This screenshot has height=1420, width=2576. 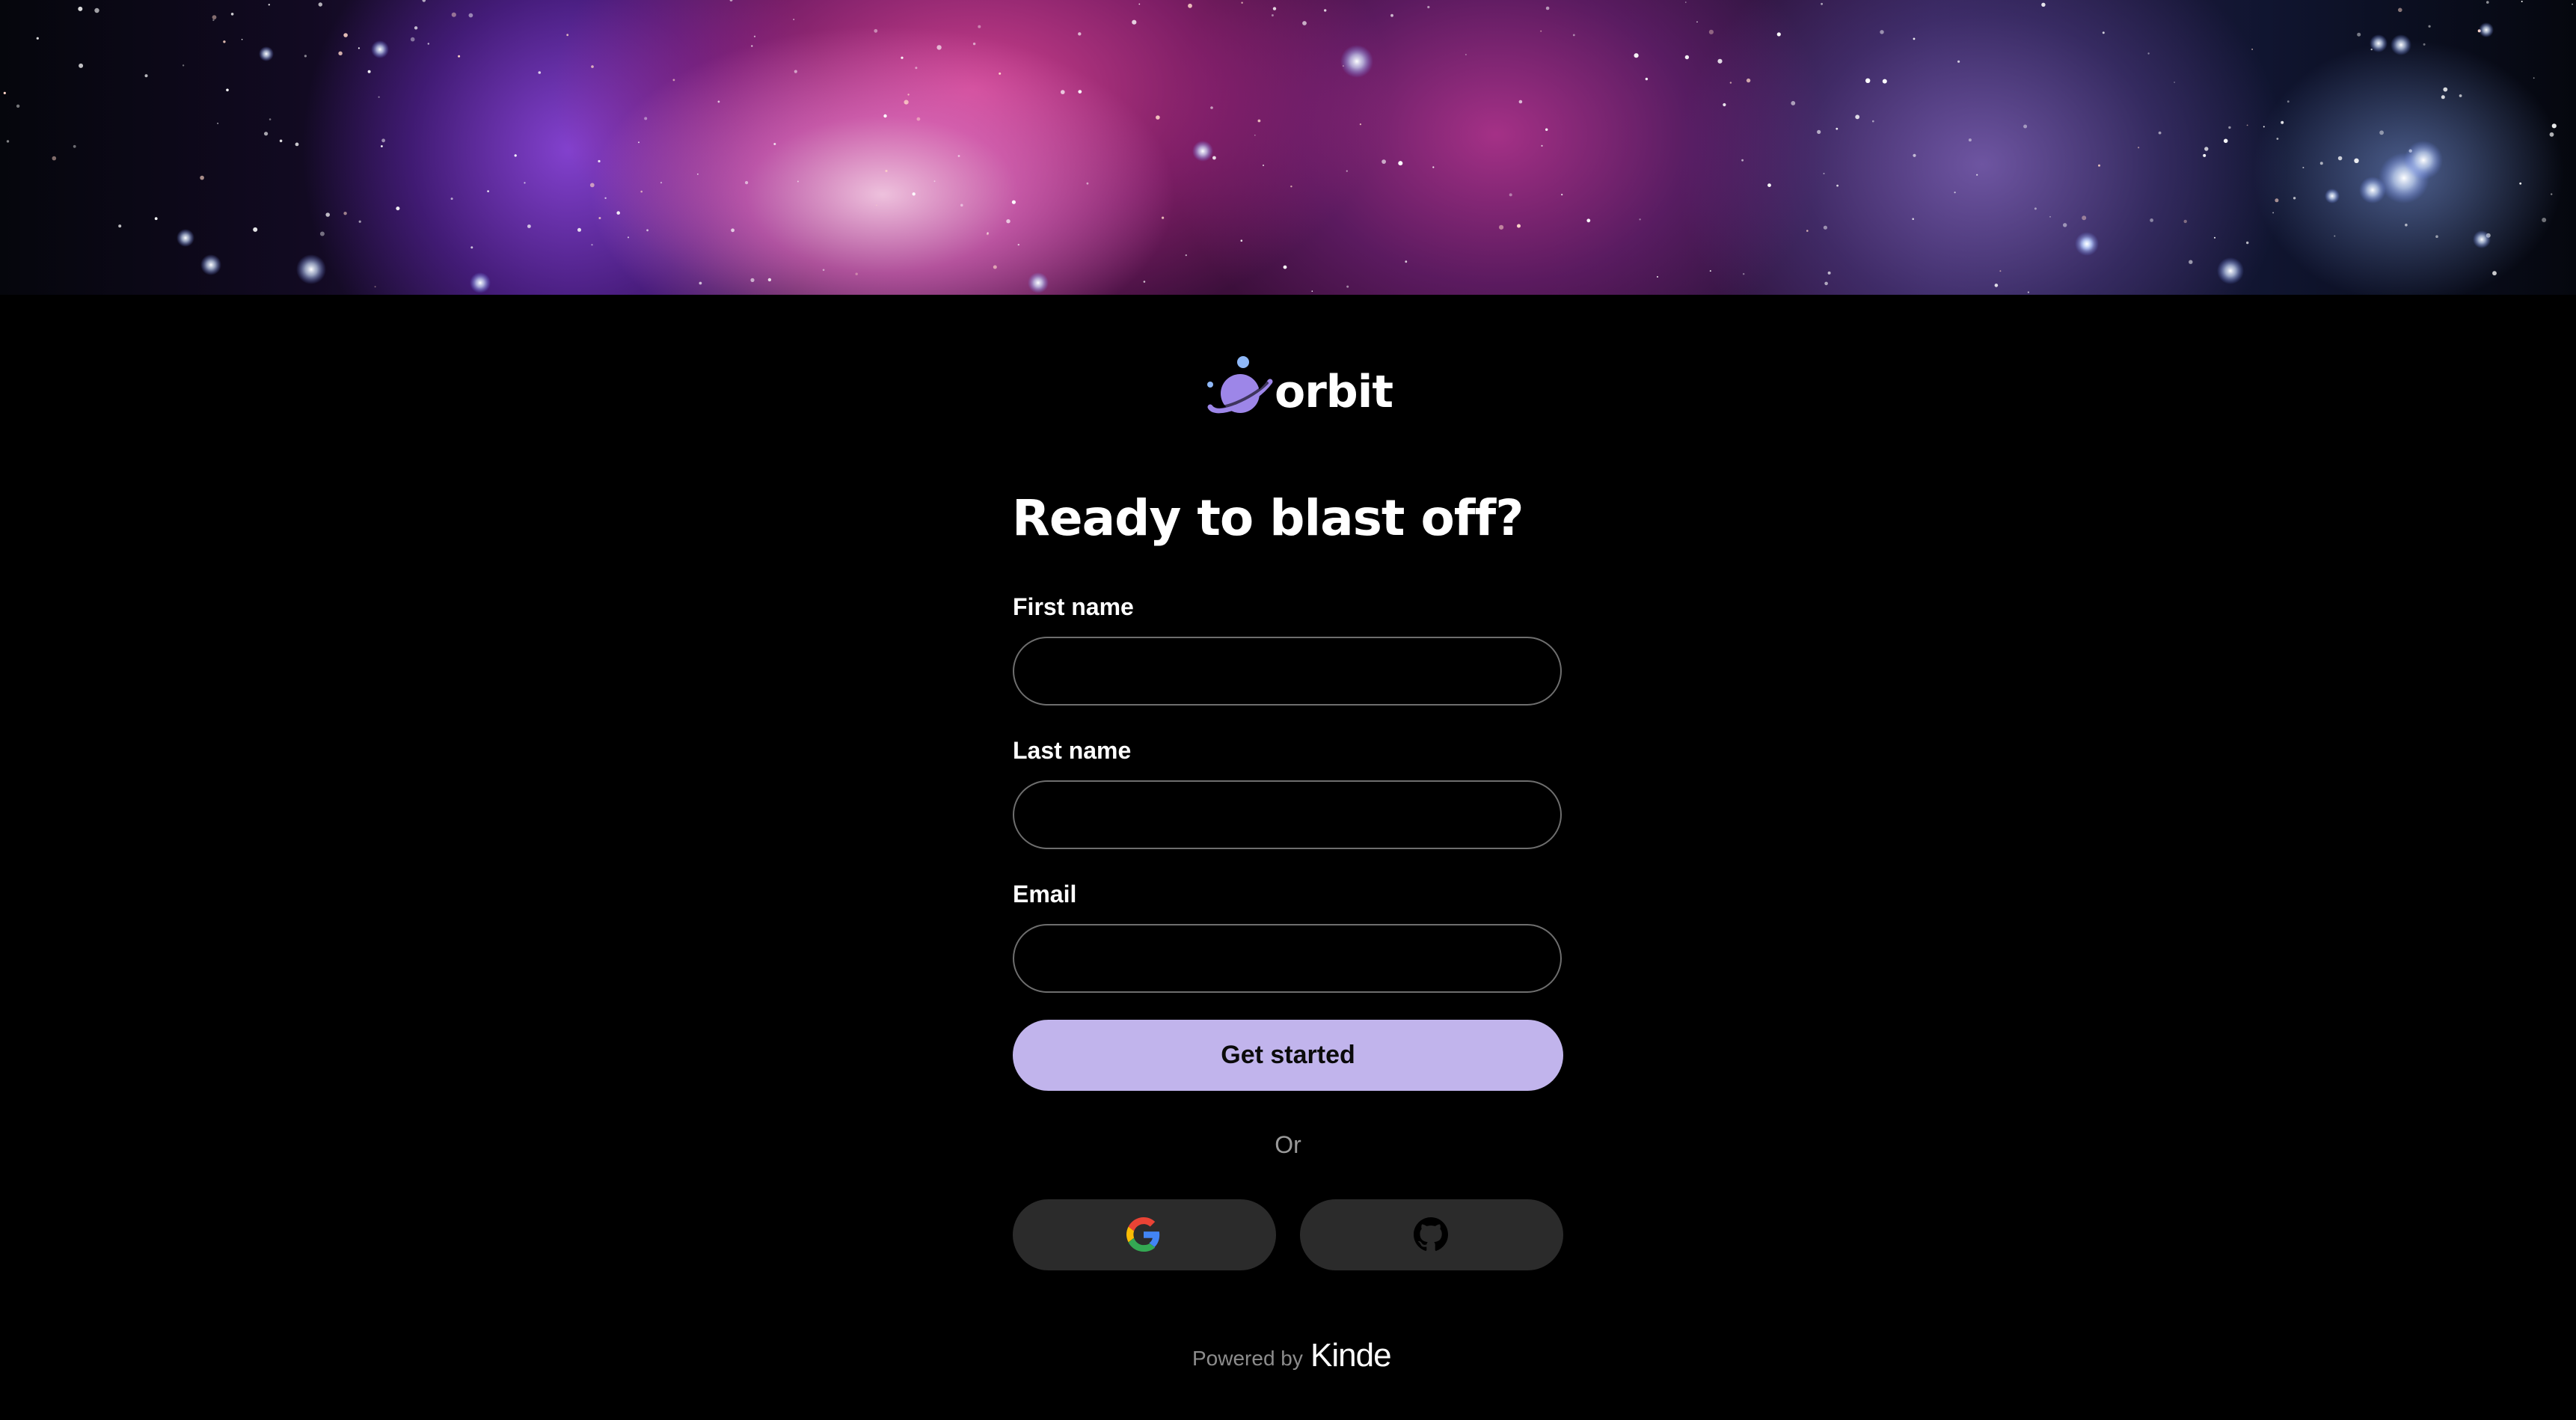 I want to click on github-icon, so click(x=1431, y=1234).